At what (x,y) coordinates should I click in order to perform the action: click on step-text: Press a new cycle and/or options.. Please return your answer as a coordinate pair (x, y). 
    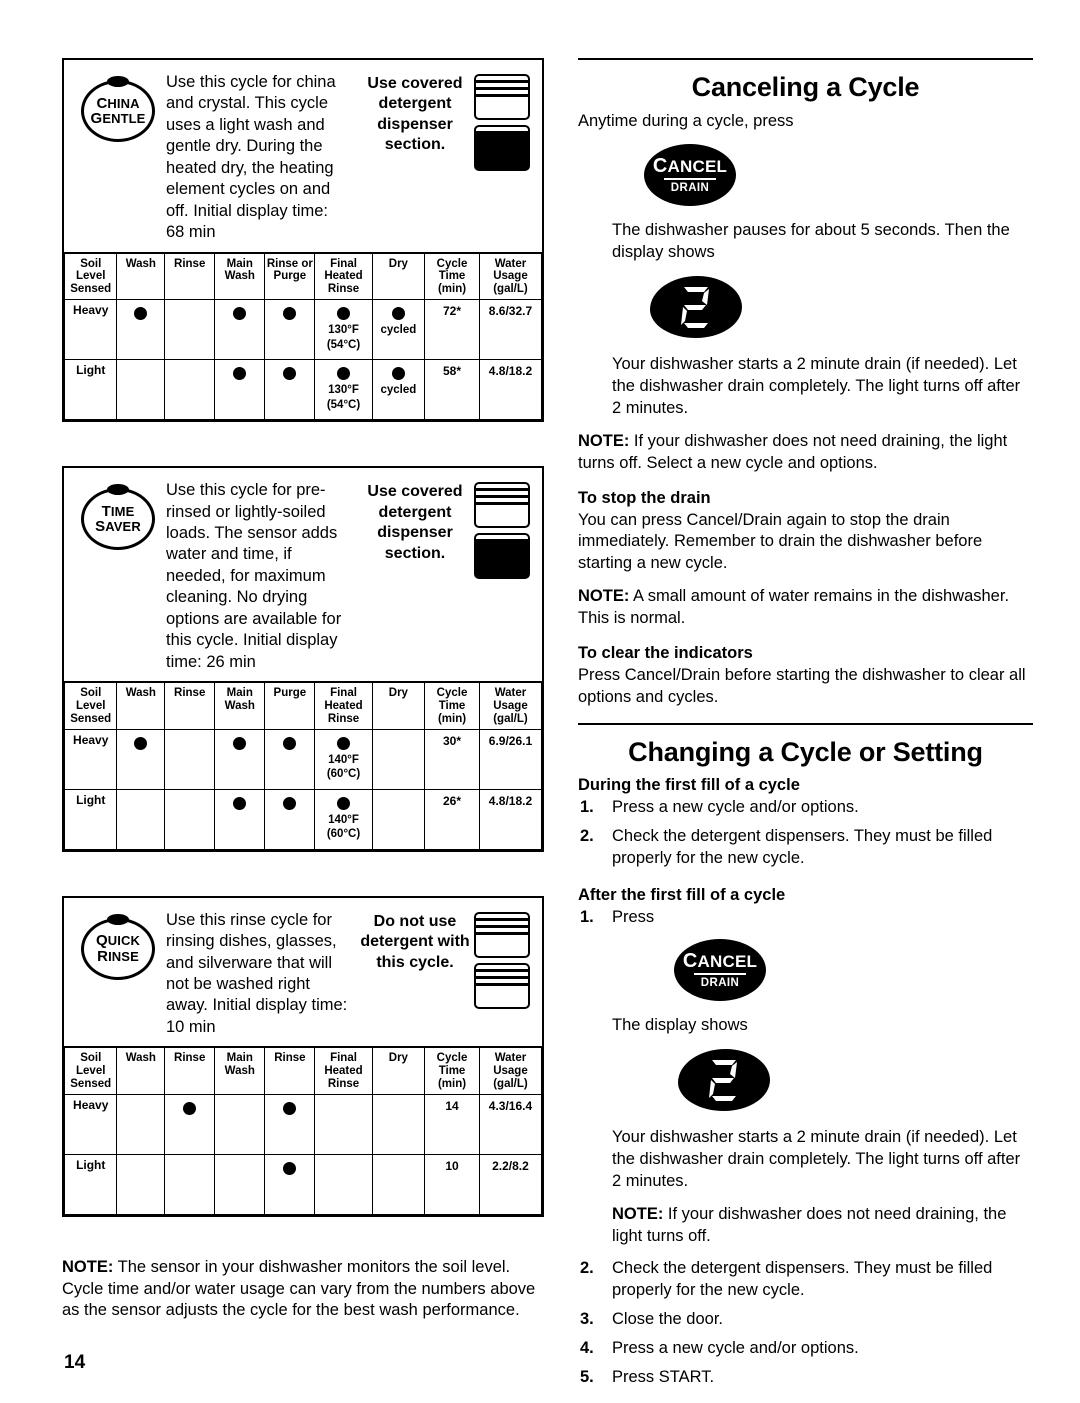
    Looking at the image, I should click on (735, 807).